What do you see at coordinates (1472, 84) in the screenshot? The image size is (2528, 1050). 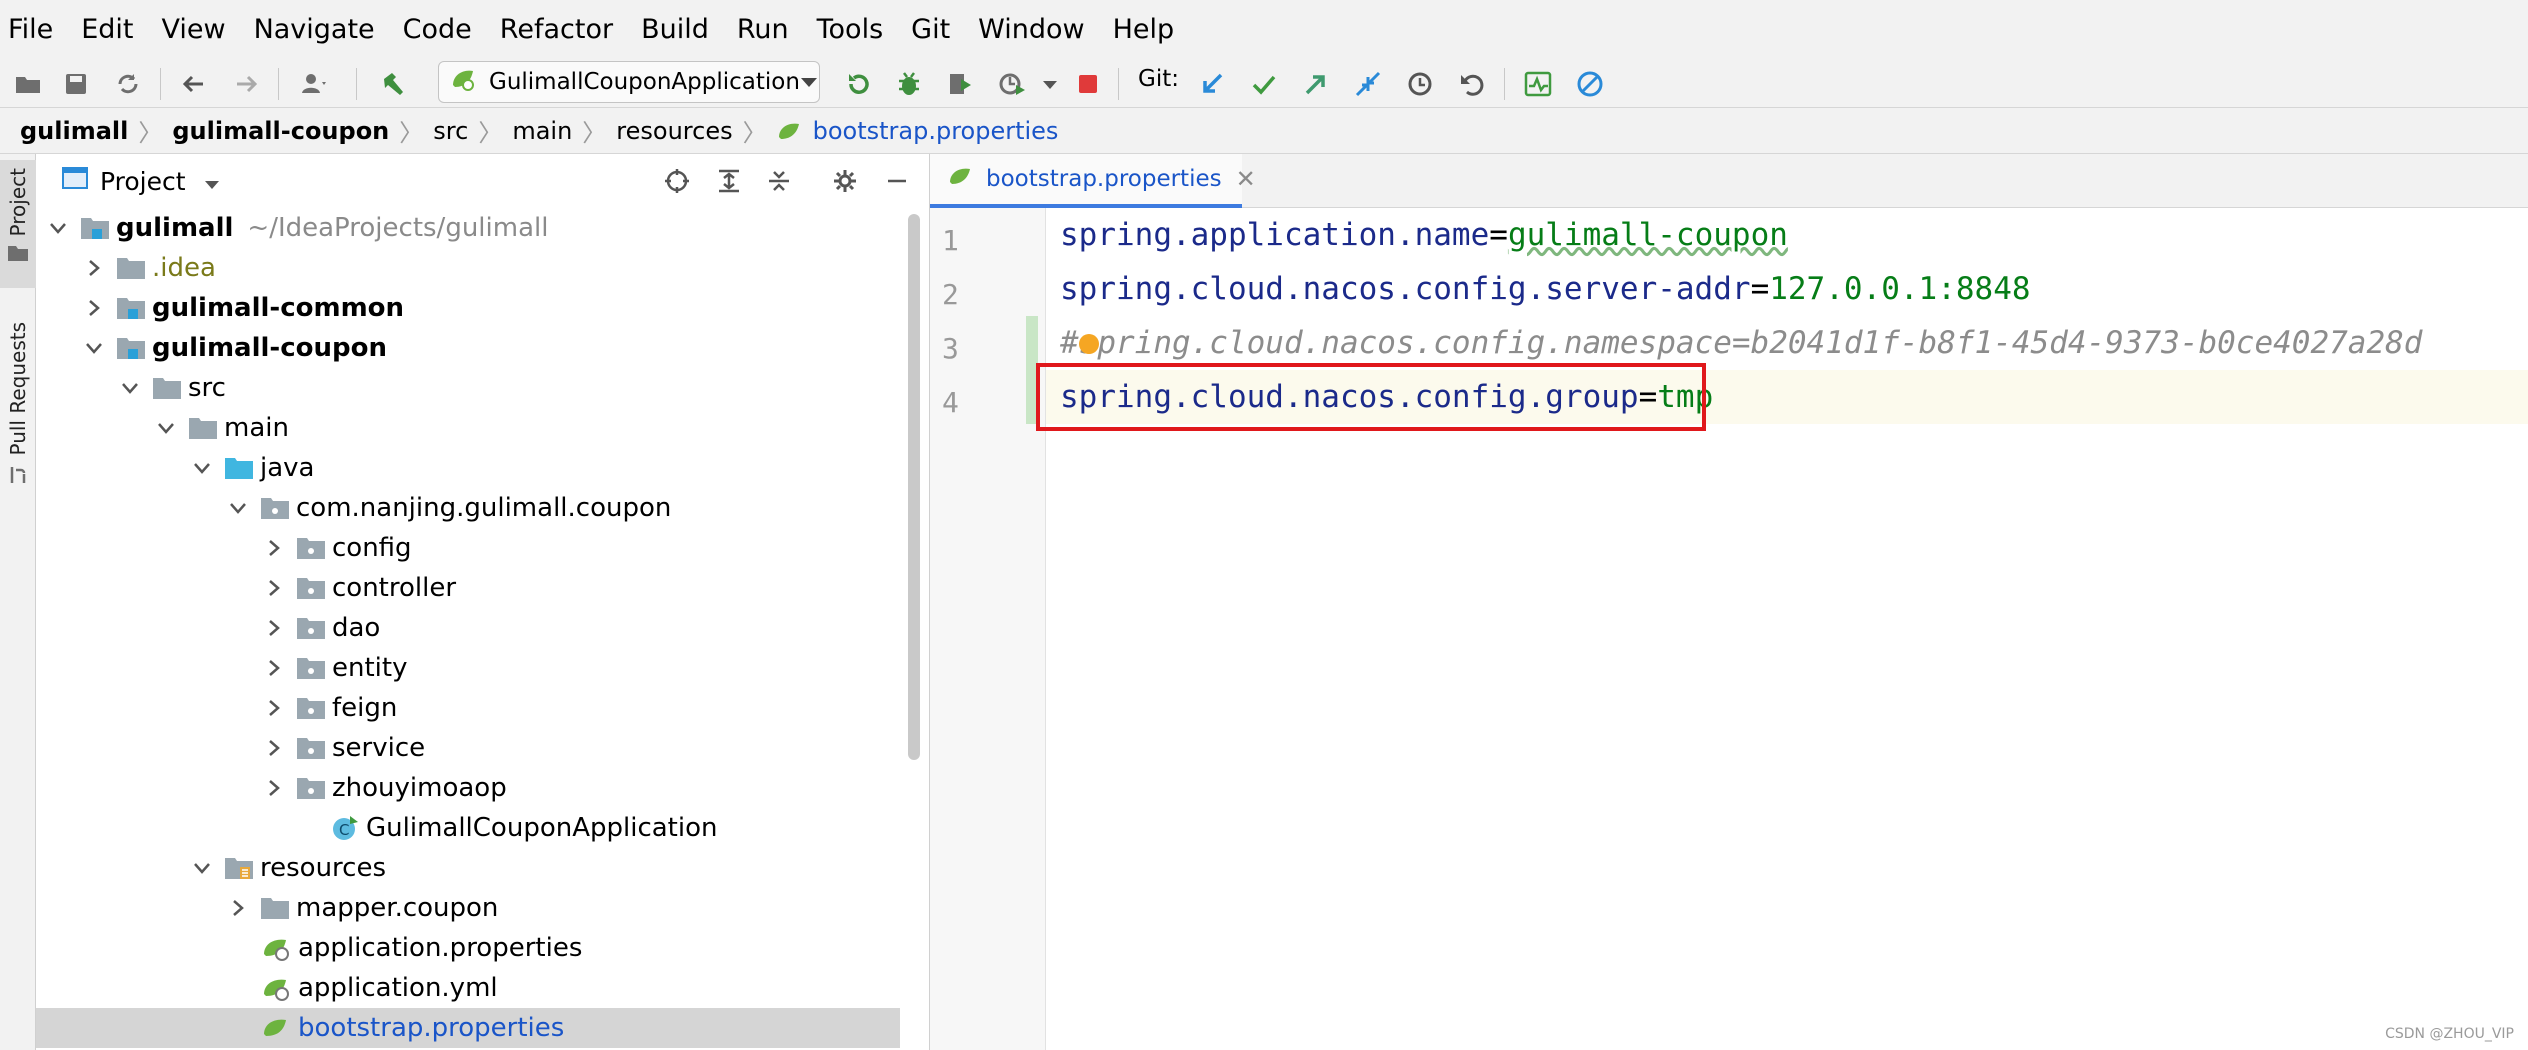 I see `rollback-icon` at bounding box center [1472, 84].